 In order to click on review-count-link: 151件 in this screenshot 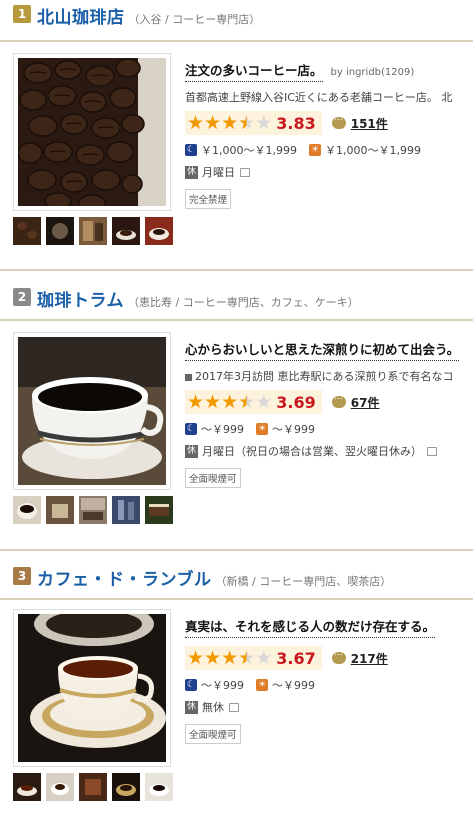, I will do `click(369, 123)`.